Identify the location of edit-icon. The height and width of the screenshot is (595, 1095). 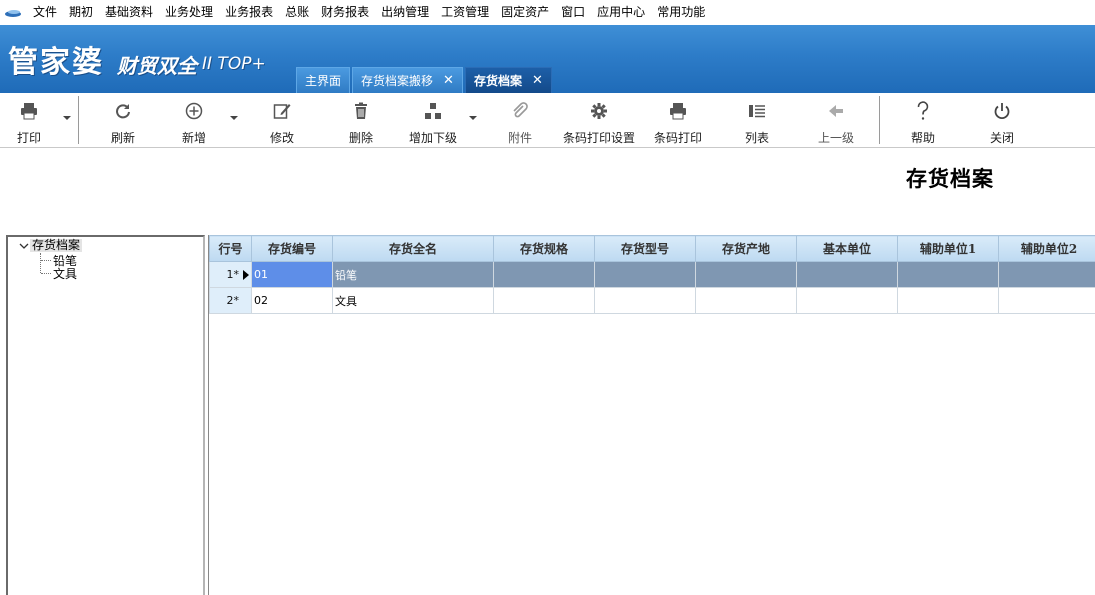
(282, 111).